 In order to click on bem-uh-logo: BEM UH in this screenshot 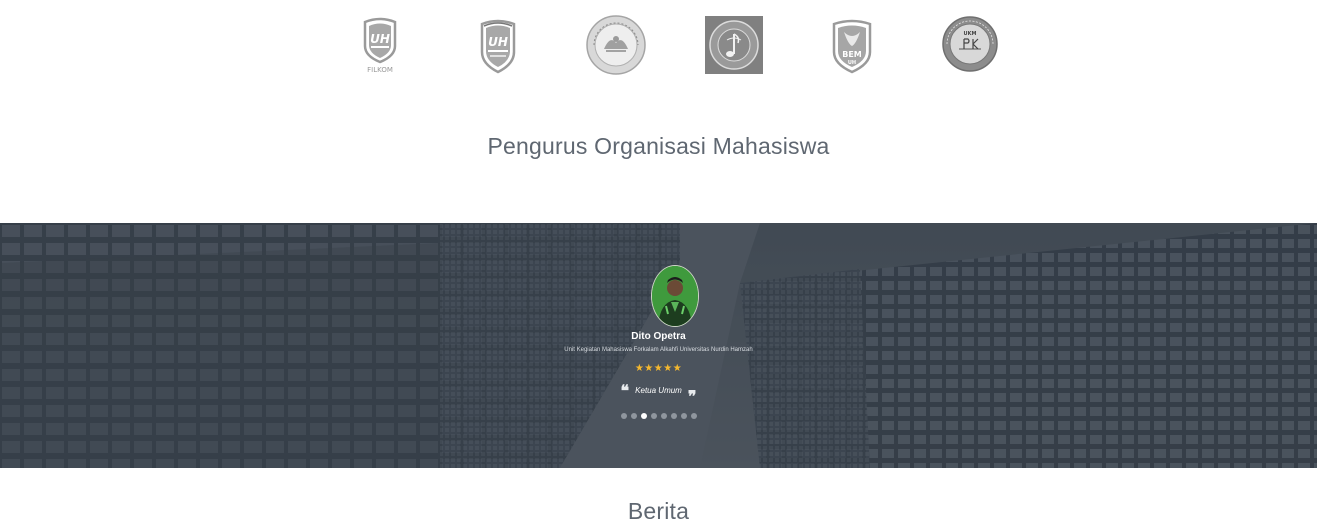, I will do `click(852, 46)`.